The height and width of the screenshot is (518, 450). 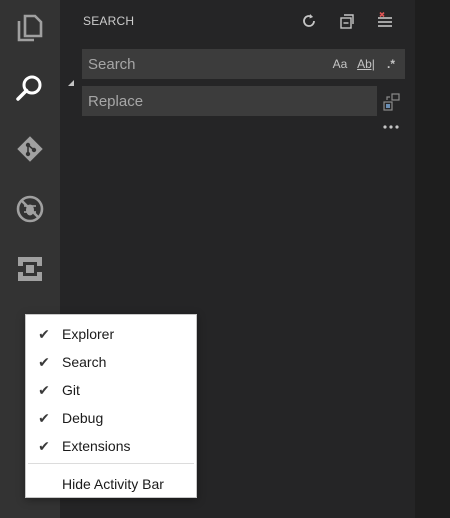 I want to click on toggle-replace-button, so click(x=71, y=83).